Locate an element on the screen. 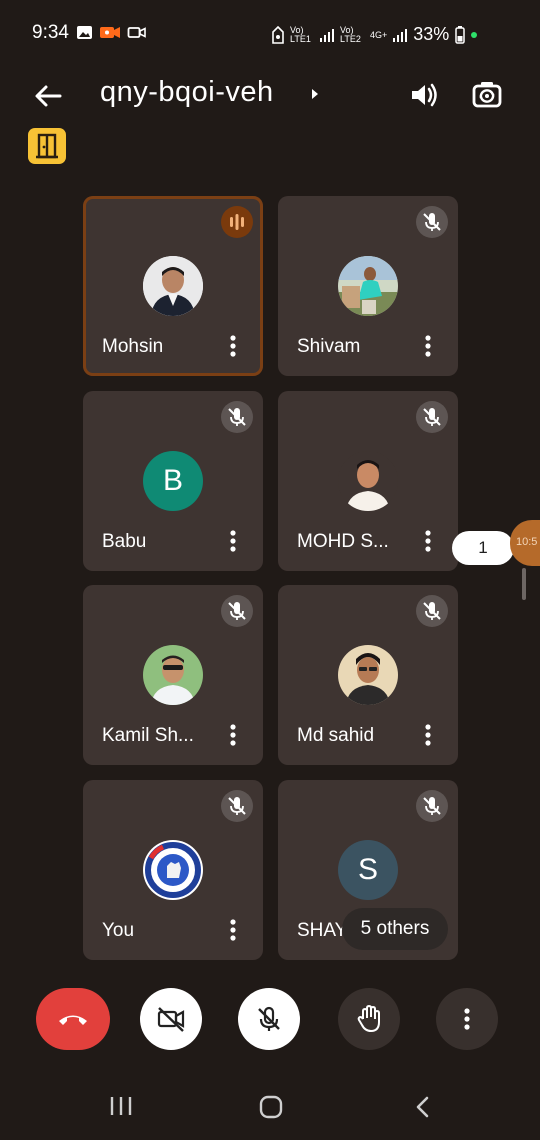 Image resolution: width=540 pixels, height=1140 pixels. sim1-label: Vo) LTE1 is located at coordinates (300, 34).